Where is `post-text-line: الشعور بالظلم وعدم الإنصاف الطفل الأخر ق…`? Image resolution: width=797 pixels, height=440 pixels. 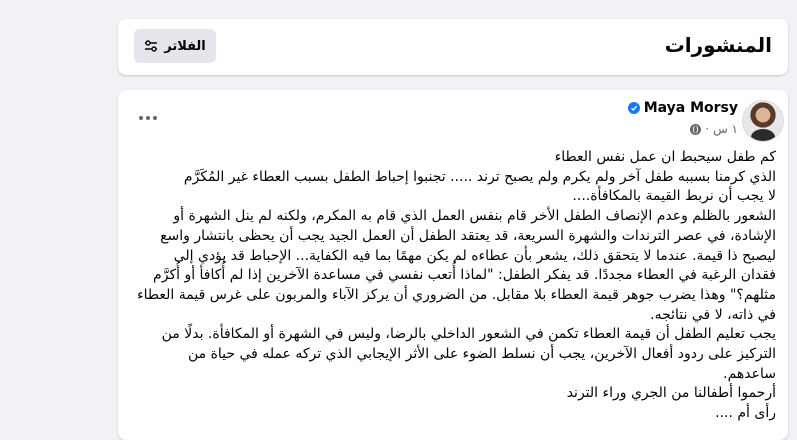 post-text-line: الشعور بالظلم وعدم الإنصاف الطفل الأخر ق… is located at coordinates (474, 216).